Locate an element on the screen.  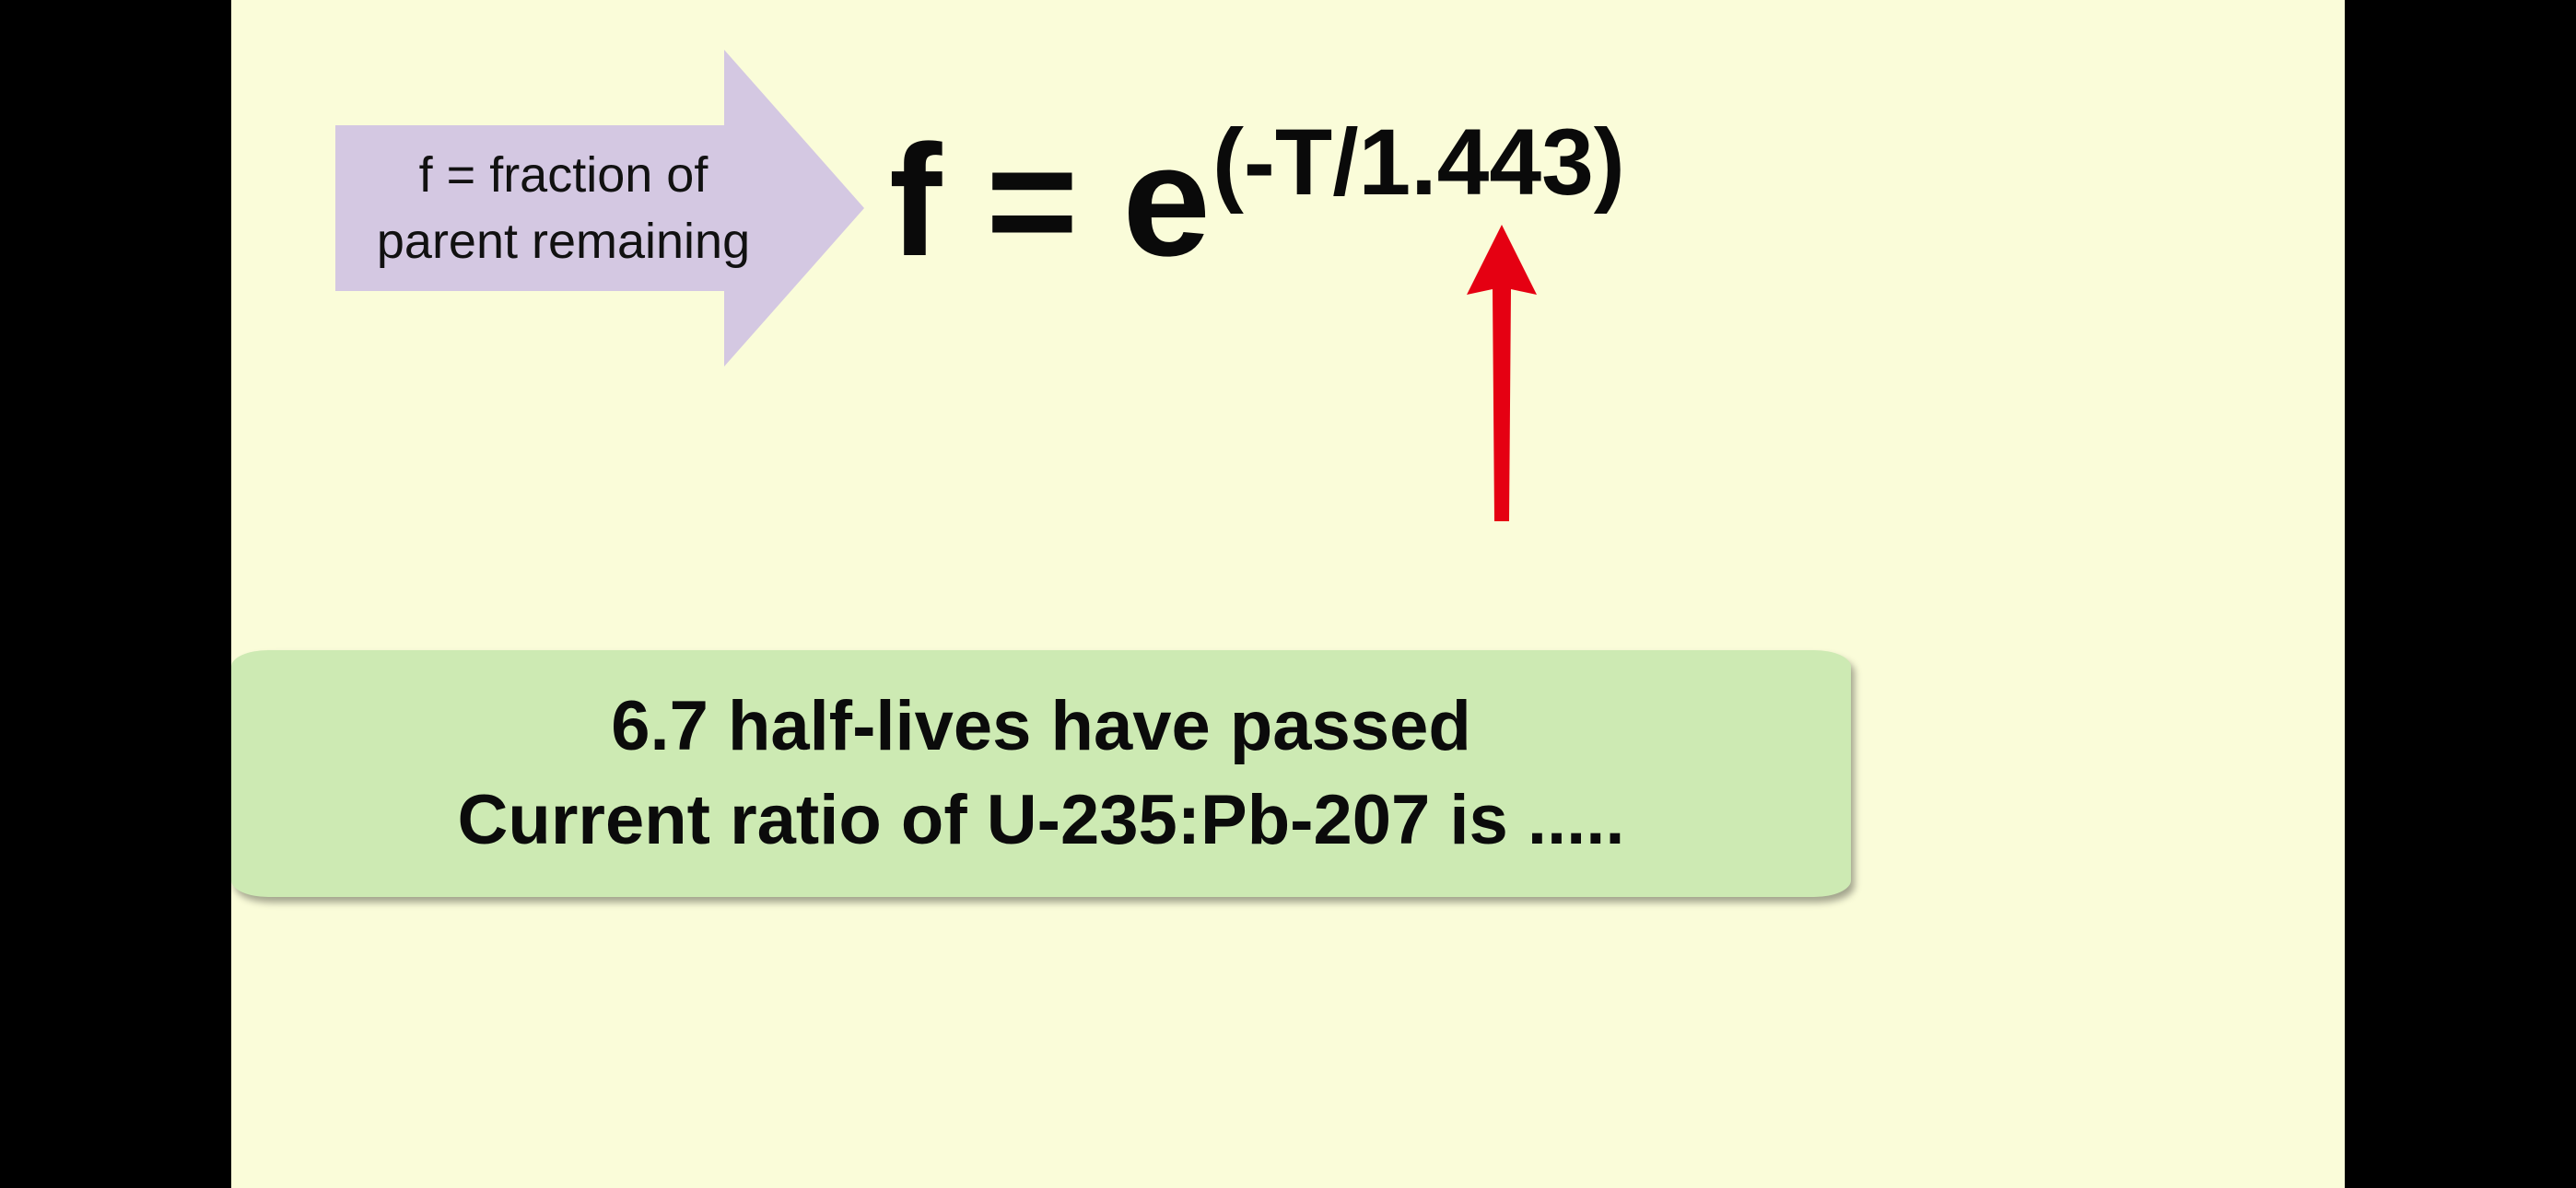
callout-line-1: f = fraction of is located at coordinates (563, 175).